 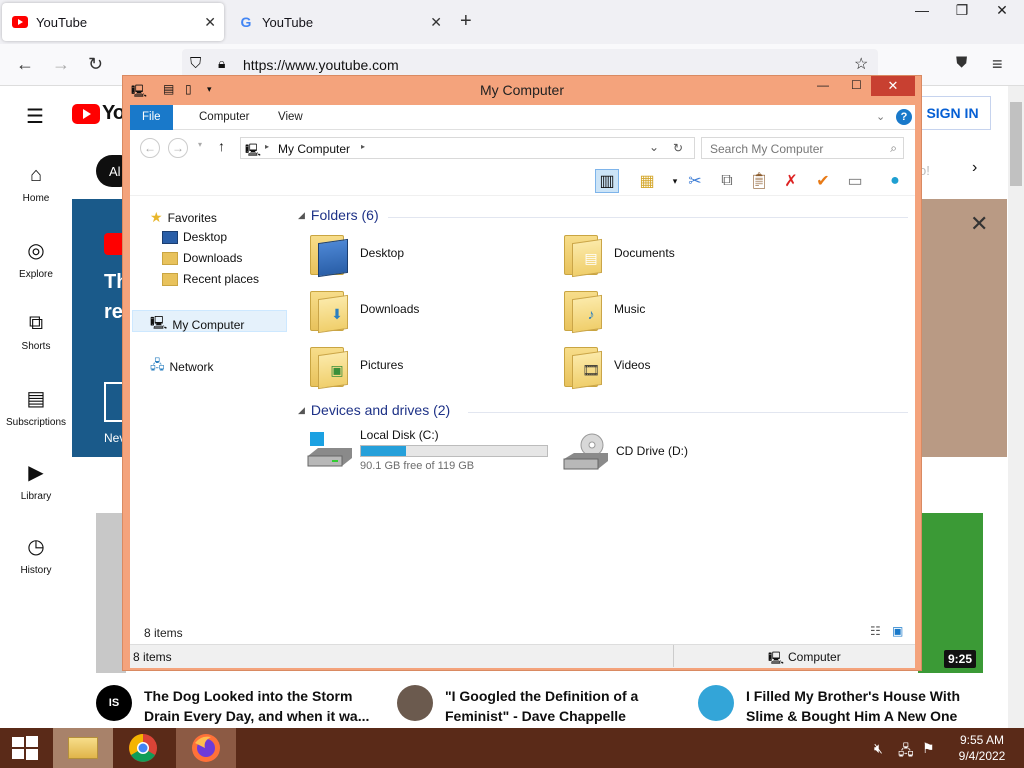 What do you see at coordinates (823, 181) in the screenshot?
I see `checkmark-icon: ✔` at bounding box center [823, 181].